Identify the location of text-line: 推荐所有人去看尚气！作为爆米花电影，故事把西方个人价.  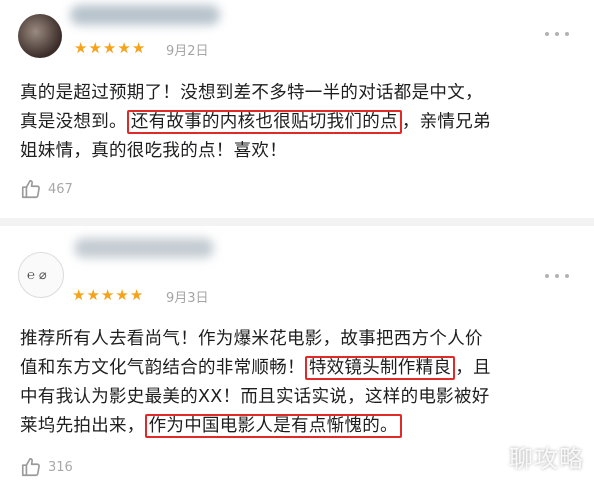
(251, 339).